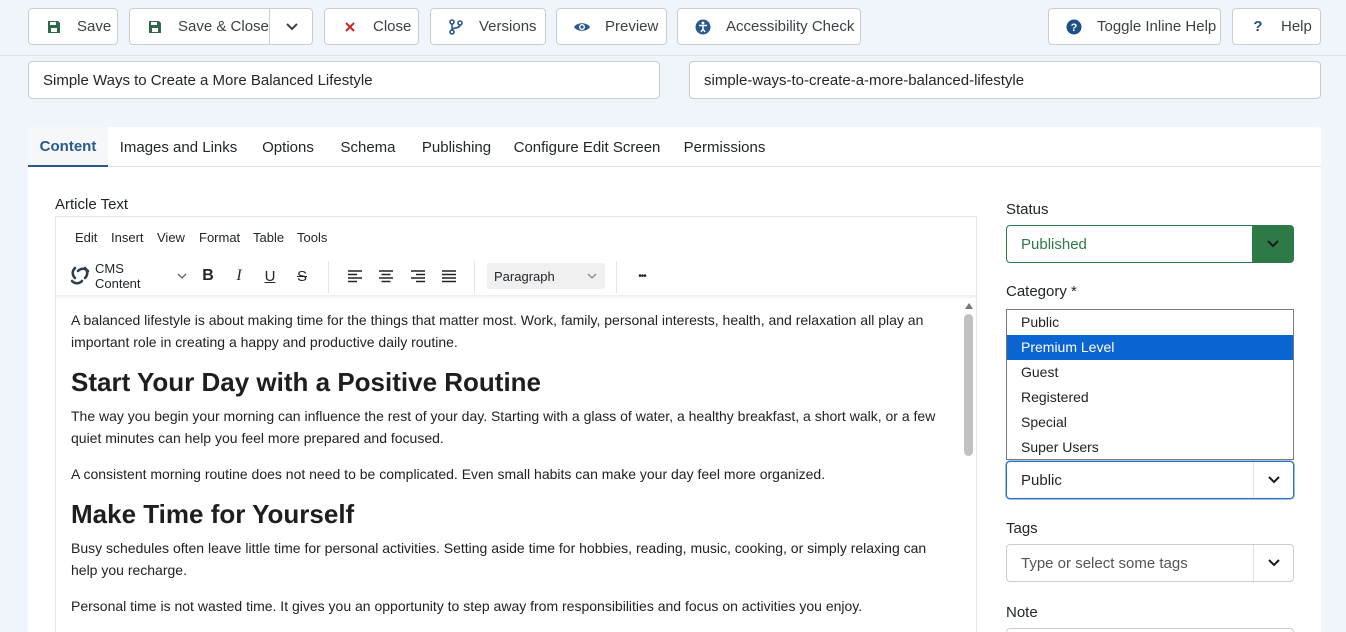 The height and width of the screenshot is (632, 1346). What do you see at coordinates (456, 147) in the screenshot?
I see `tab-publishing: Publishing` at bounding box center [456, 147].